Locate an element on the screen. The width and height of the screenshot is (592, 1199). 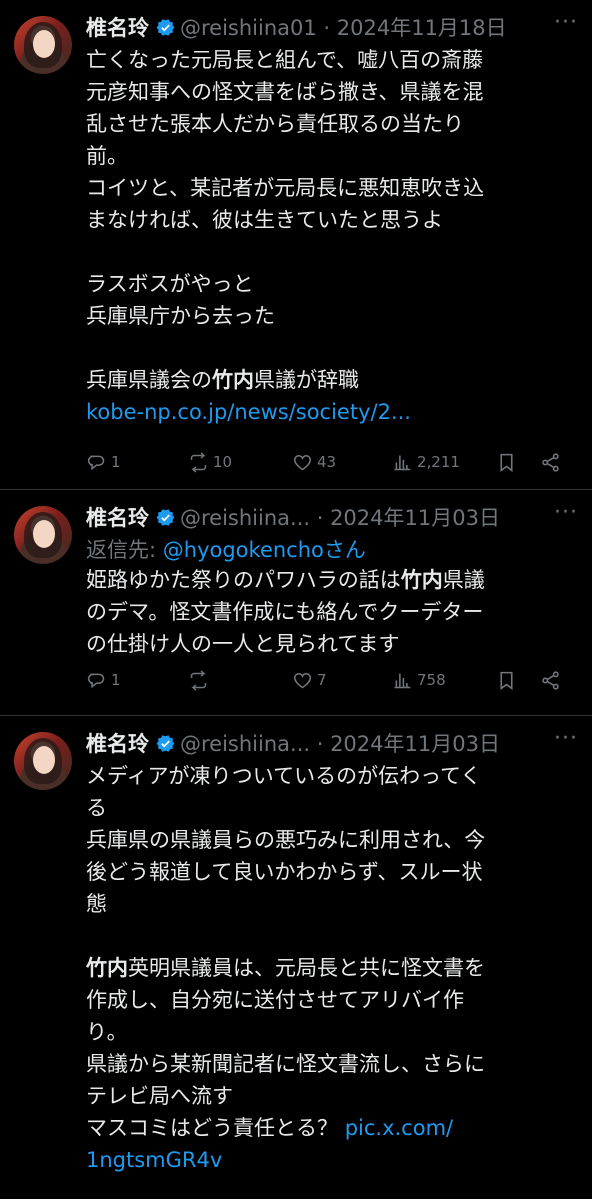
tweet-text-line: まなければ、彼は生きていたと思うよ is located at coordinates (264, 220).